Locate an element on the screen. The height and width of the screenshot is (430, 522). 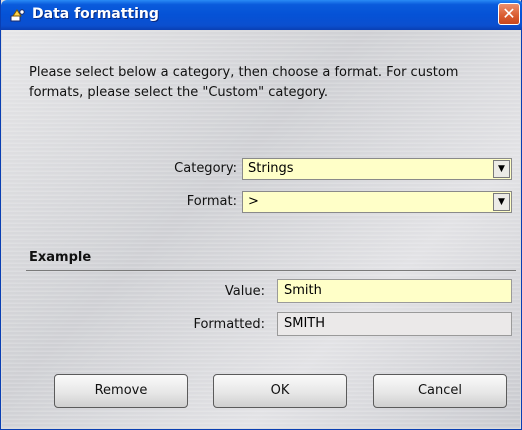
format-select: > ▼ is located at coordinates (377, 202).